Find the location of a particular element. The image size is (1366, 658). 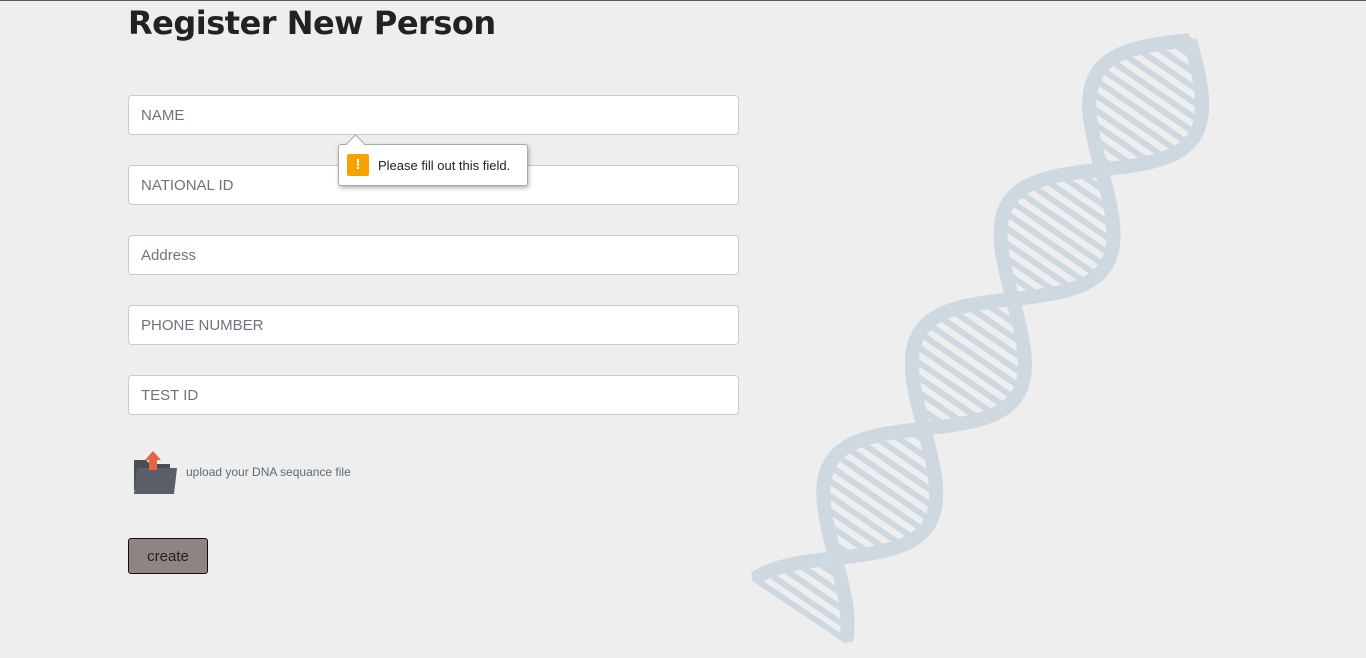

upload-dna-file-button: upload your DNA sequance file is located at coordinates (241, 473).